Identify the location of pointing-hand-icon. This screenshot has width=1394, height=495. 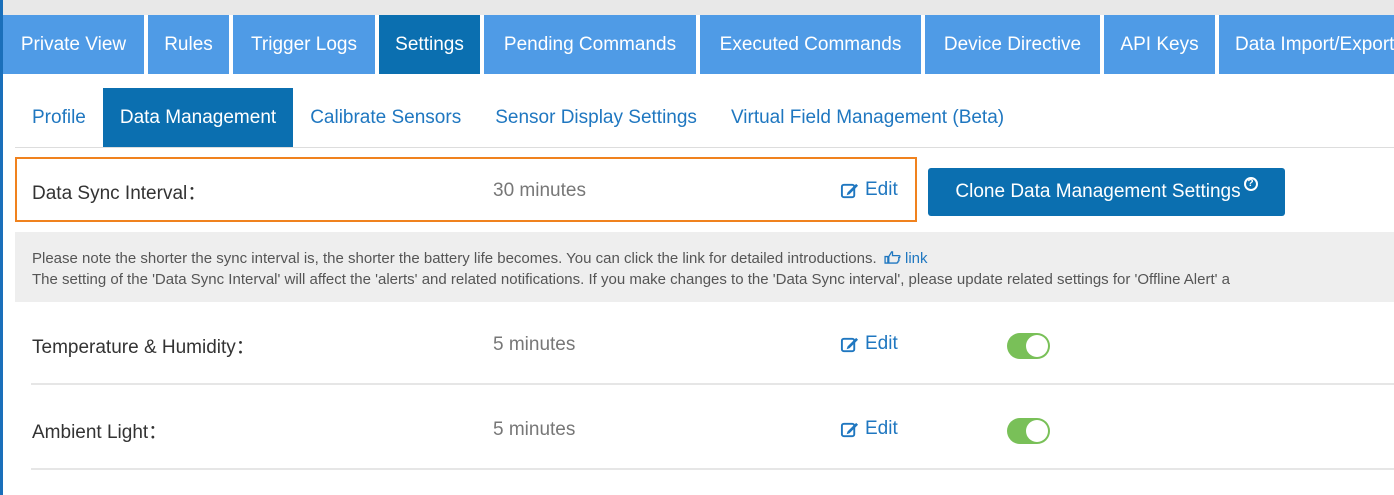
(892, 257).